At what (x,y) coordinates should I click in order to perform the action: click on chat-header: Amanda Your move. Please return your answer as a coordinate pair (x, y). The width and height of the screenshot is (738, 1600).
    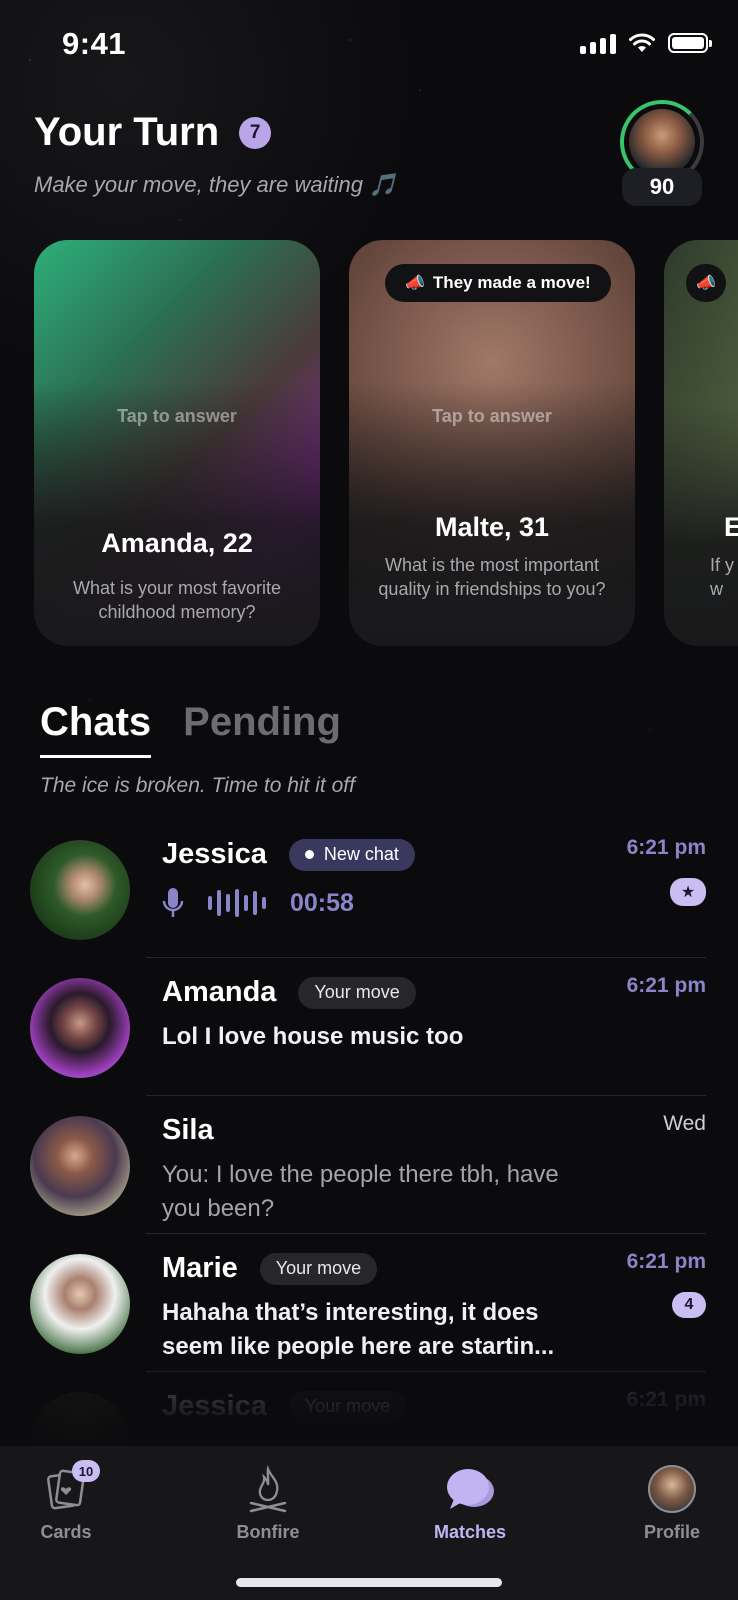
    Looking at the image, I should click on (289, 992).